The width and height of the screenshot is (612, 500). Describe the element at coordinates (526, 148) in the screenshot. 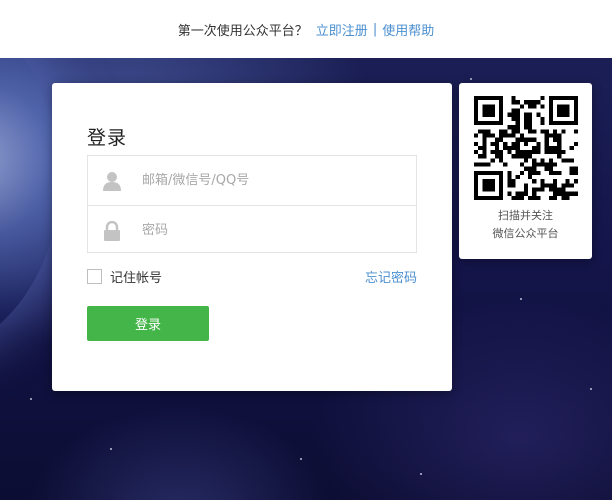

I see `qr-code-icon` at that location.